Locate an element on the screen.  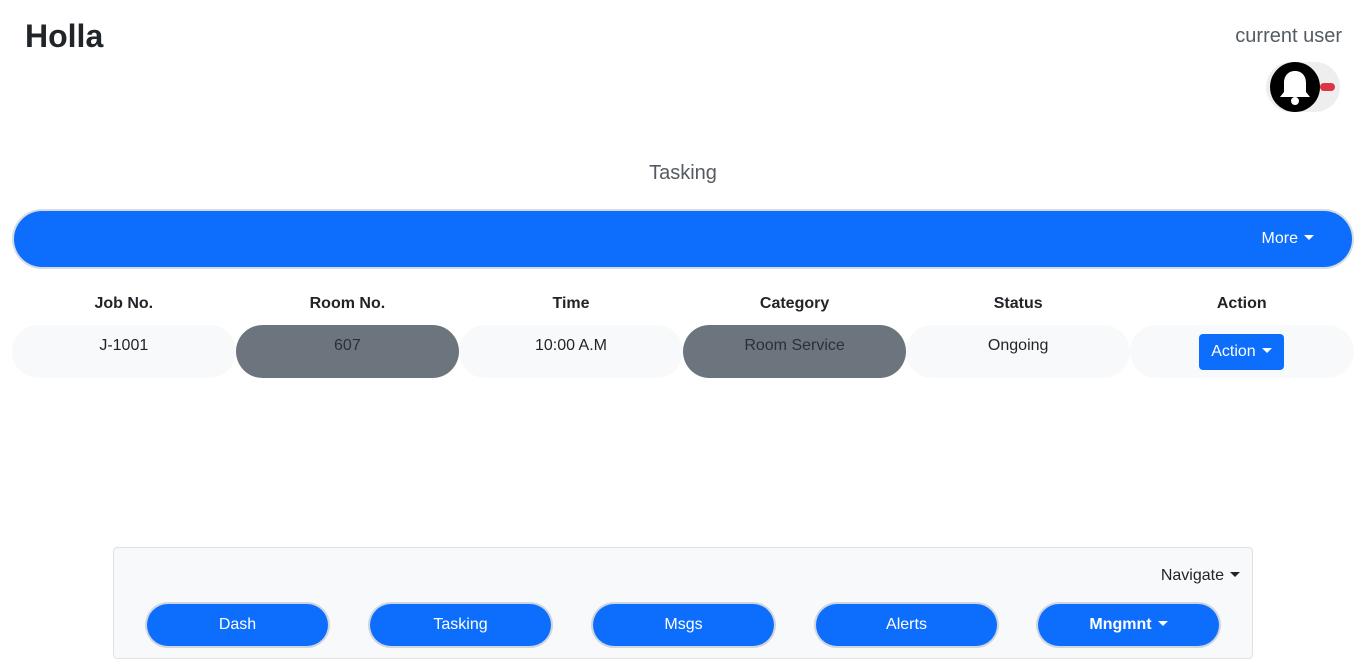
nav-button-msgs: Msgs is located at coordinates (683, 625).